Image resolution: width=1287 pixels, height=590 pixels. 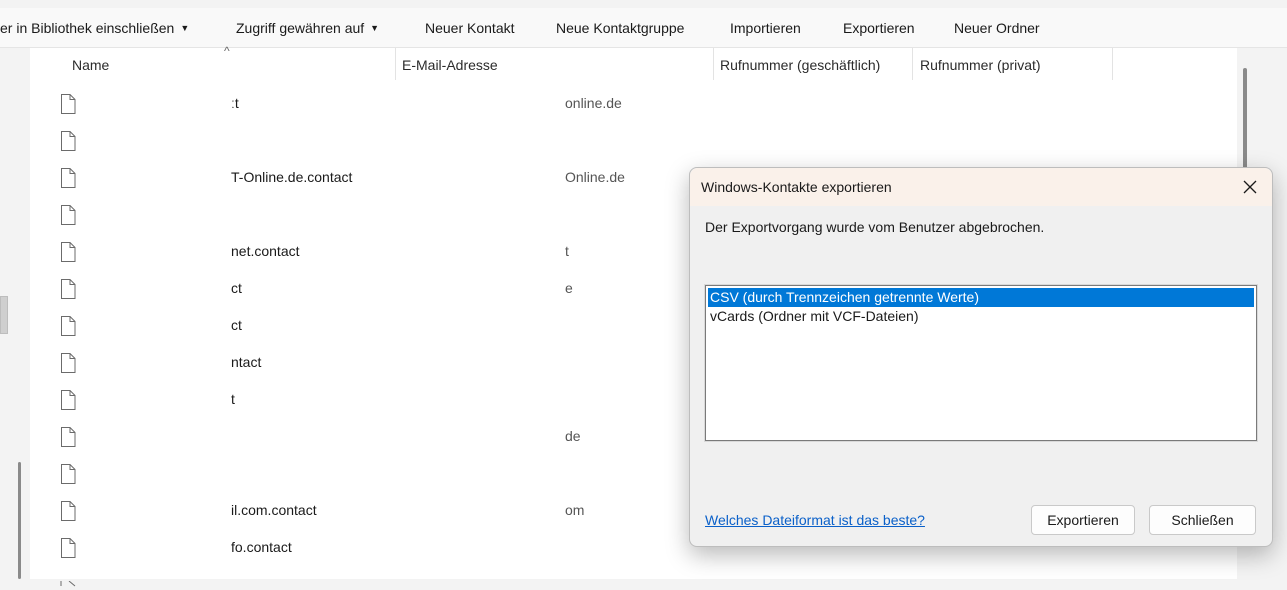 I want to click on contact-name: fo.contact, so click(x=261, y=547).